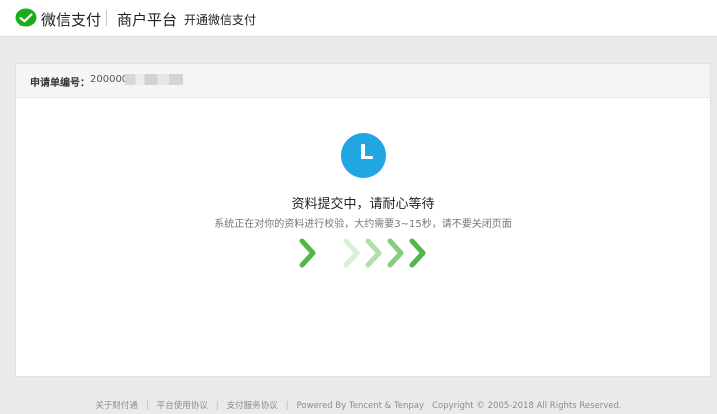  I want to click on page-title: 开通微信支付, so click(220, 20).